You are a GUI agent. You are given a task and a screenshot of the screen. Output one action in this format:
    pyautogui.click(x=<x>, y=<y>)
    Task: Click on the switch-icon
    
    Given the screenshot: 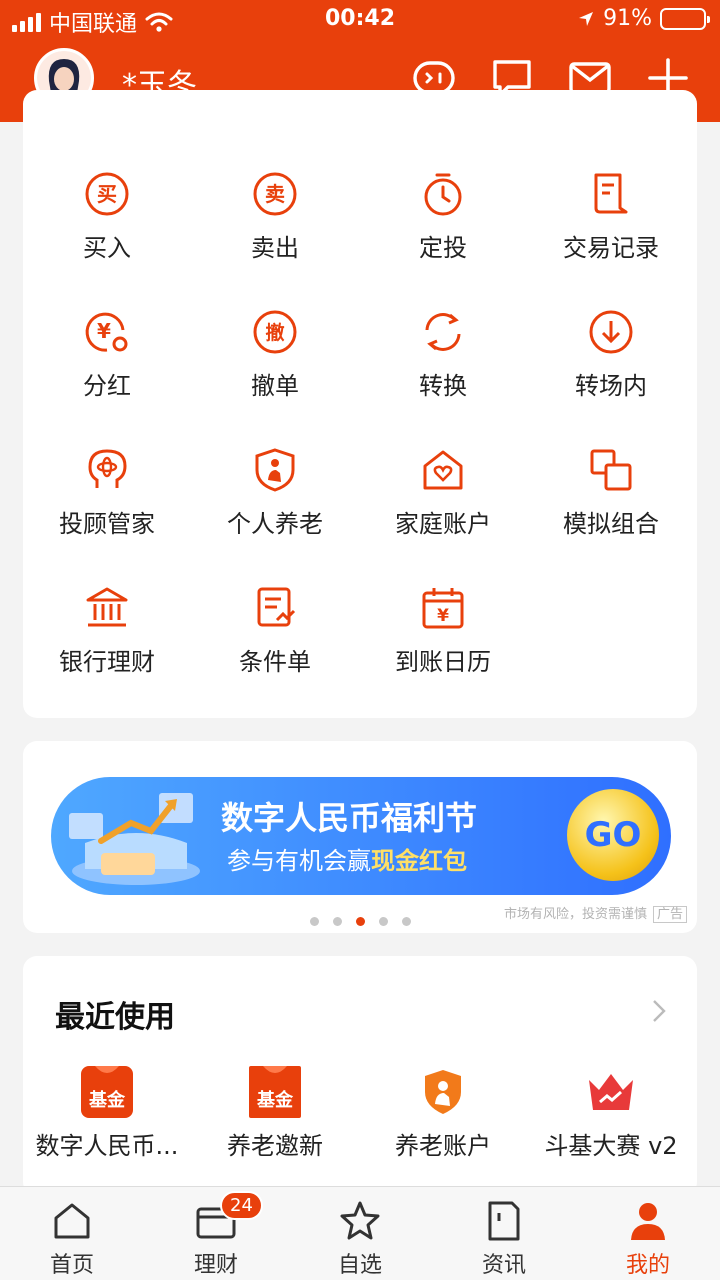 What is the action you would take?
    pyautogui.click(x=443, y=332)
    